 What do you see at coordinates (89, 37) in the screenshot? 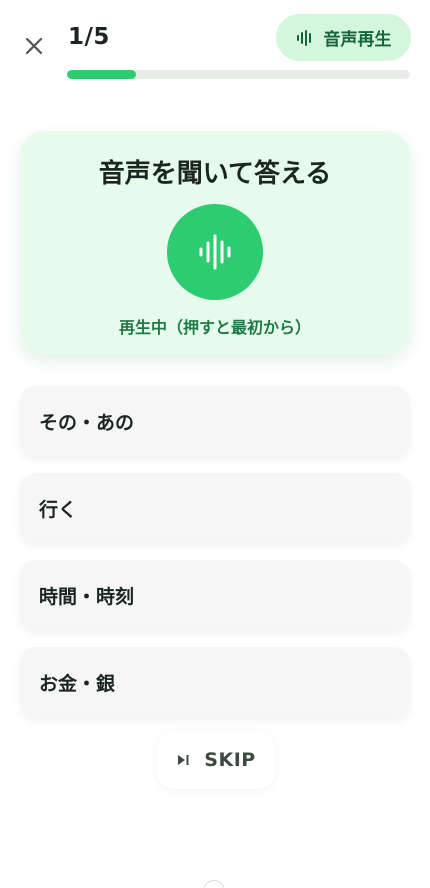
I see `progress-counter: 1/5` at bounding box center [89, 37].